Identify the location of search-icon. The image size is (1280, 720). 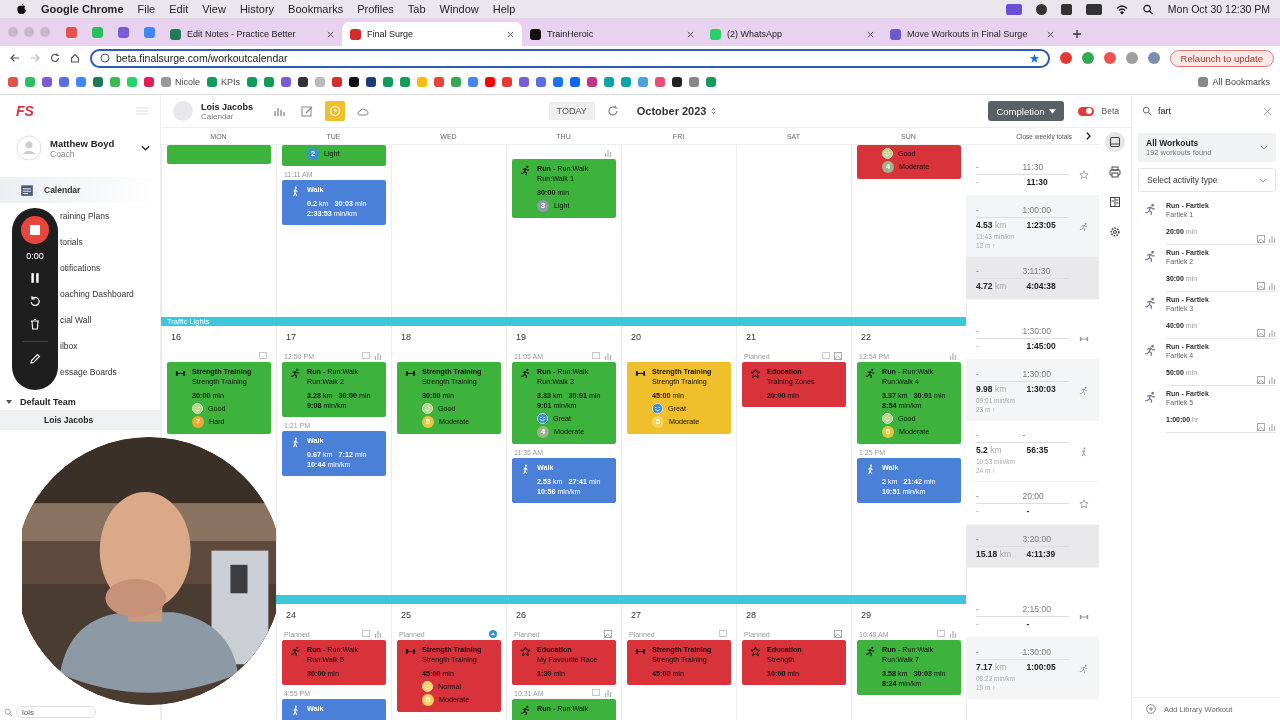
(1147, 9).